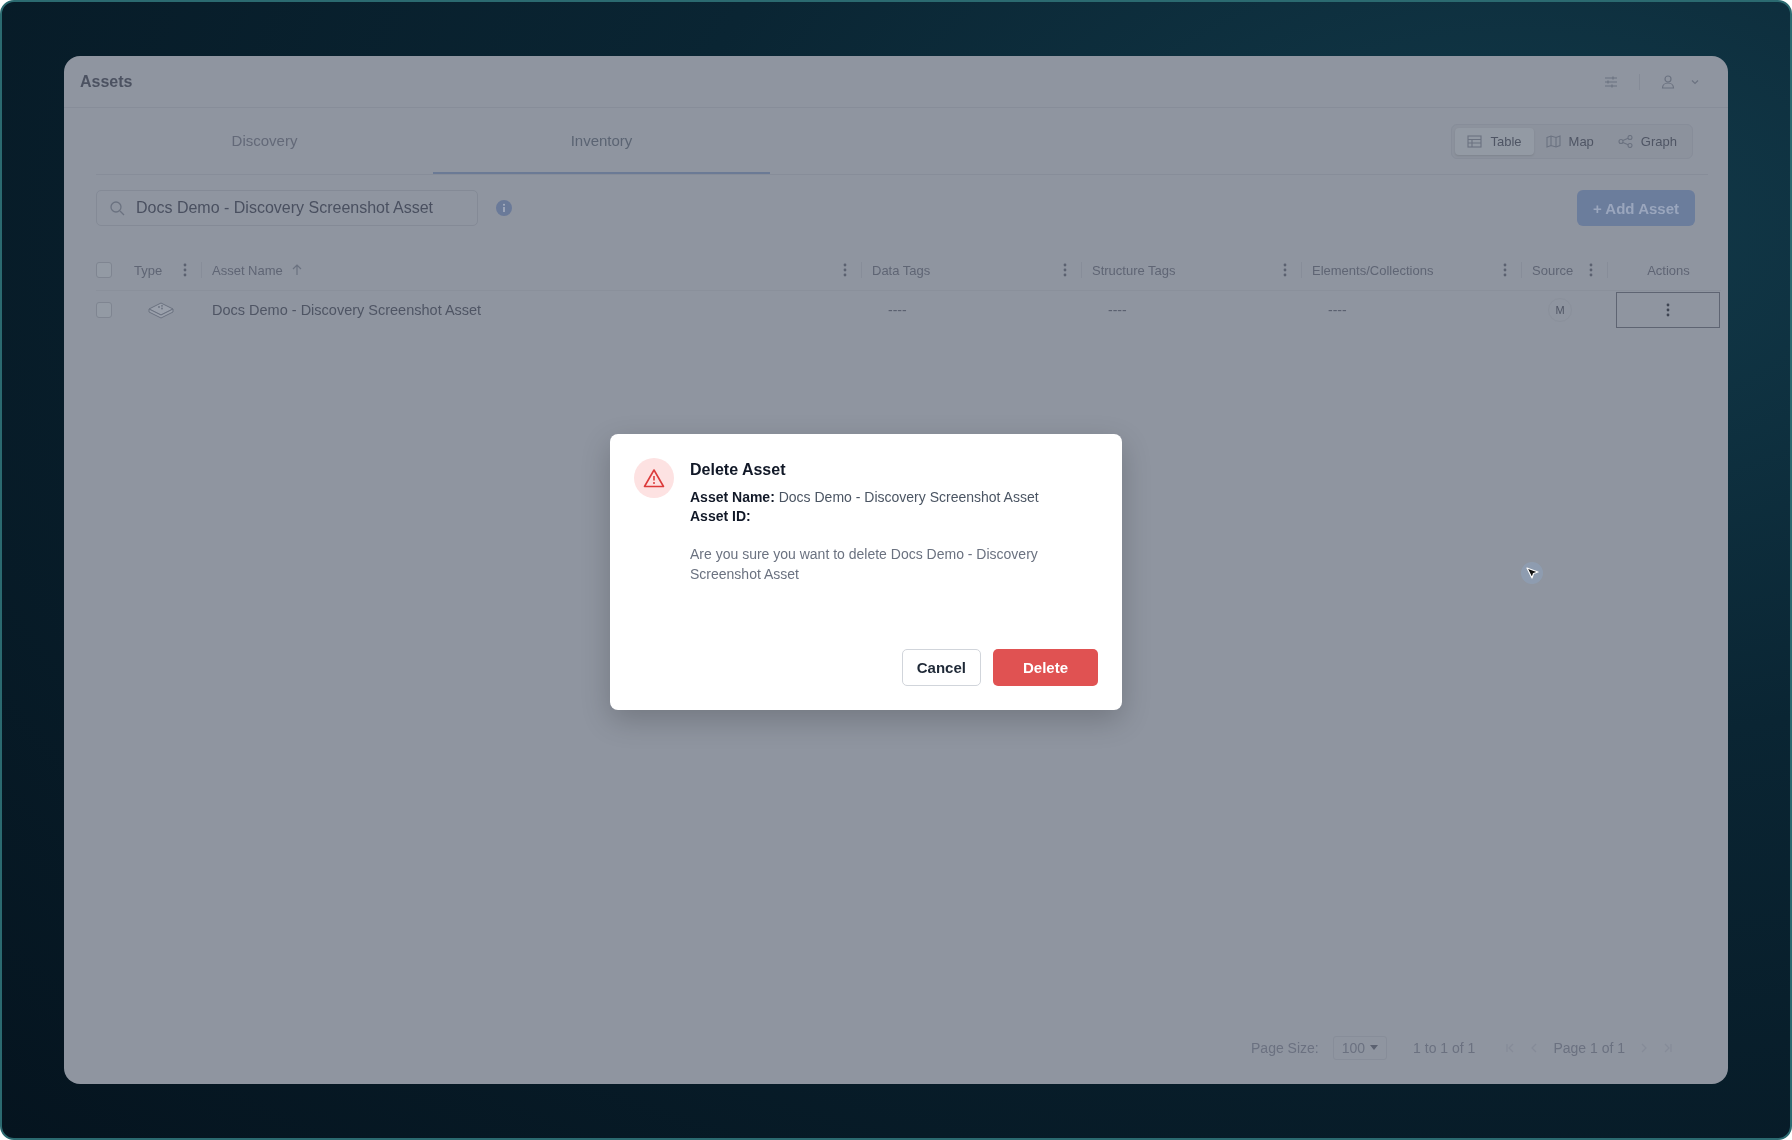 The image size is (1792, 1140). Describe the element at coordinates (1647, 141) in the screenshot. I see `view-option: Graph` at that location.